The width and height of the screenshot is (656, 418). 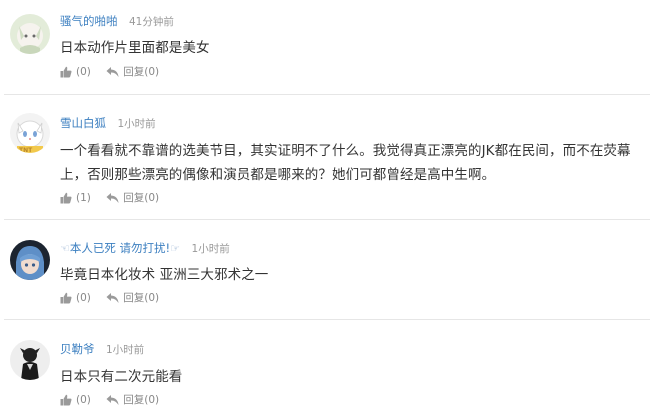 I want to click on comment-text-line: 上，否则那些漂亮的偶像和演员都是哪来的？她们可都曾经是高中生啊。, so click(x=278, y=175).